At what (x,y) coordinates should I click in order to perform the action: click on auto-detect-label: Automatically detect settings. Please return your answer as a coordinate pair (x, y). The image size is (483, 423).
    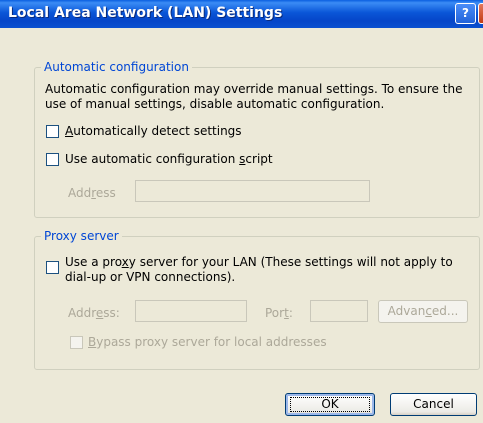
    Looking at the image, I should click on (153, 131).